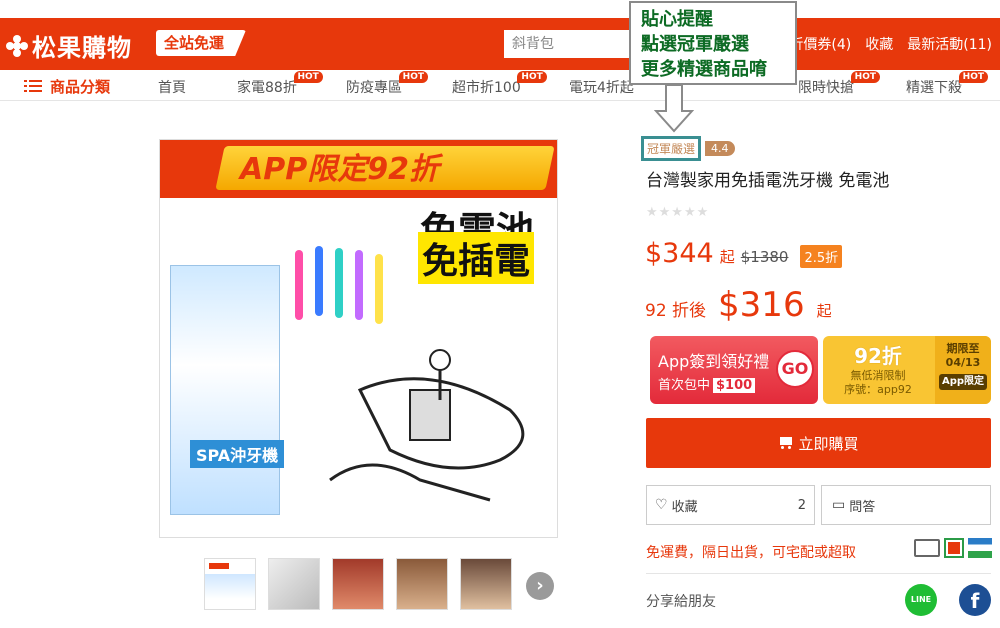 This screenshot has width=1000, height=628. I want to click on pinecone-icon, so click(17, 45).